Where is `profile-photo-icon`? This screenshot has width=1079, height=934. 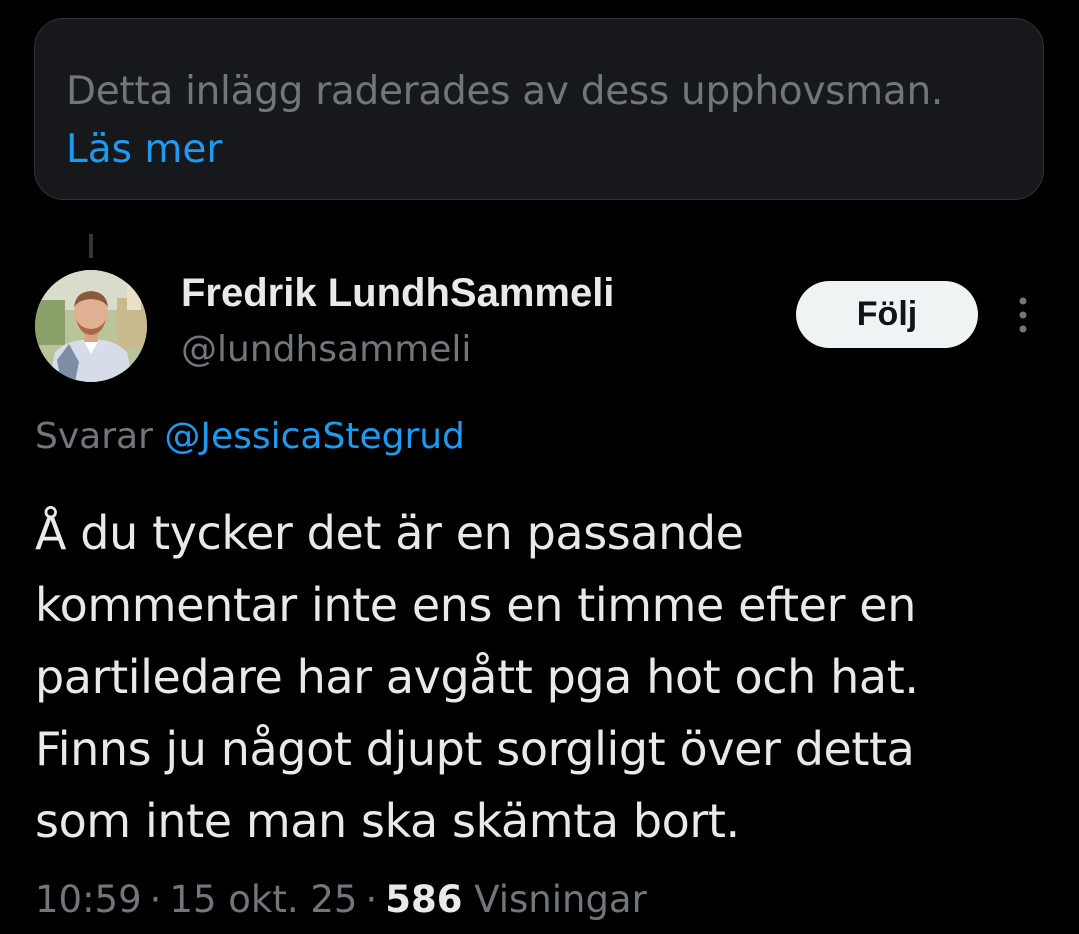
profile-photo-icon is located at coordinates (91, 326).